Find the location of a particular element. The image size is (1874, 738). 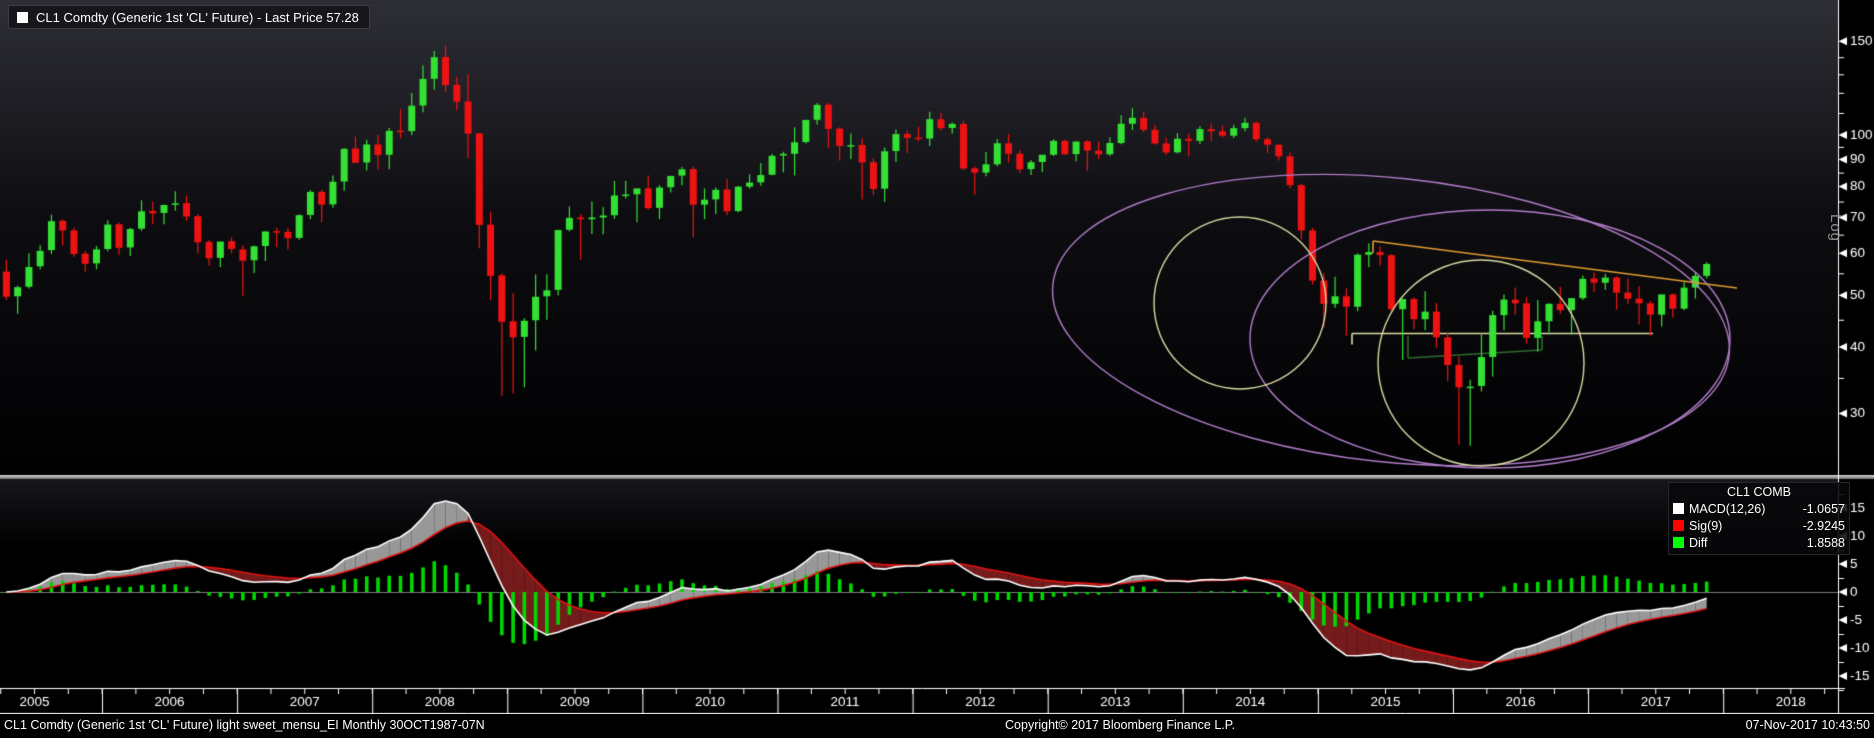

macd-legend-item: Sig(9) -2.9245 is located at coordinates (1759, 525).